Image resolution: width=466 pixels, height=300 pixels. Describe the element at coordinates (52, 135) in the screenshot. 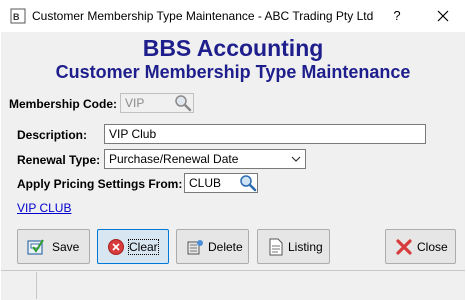

I see `description-label: Description:` at that location.